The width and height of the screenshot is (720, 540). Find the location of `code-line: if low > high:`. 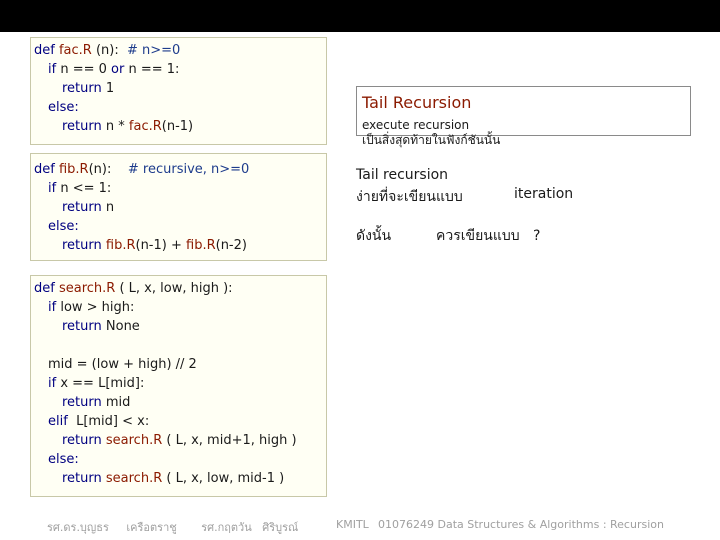

code-line: if low > high: is located at coordinates (165, 307).